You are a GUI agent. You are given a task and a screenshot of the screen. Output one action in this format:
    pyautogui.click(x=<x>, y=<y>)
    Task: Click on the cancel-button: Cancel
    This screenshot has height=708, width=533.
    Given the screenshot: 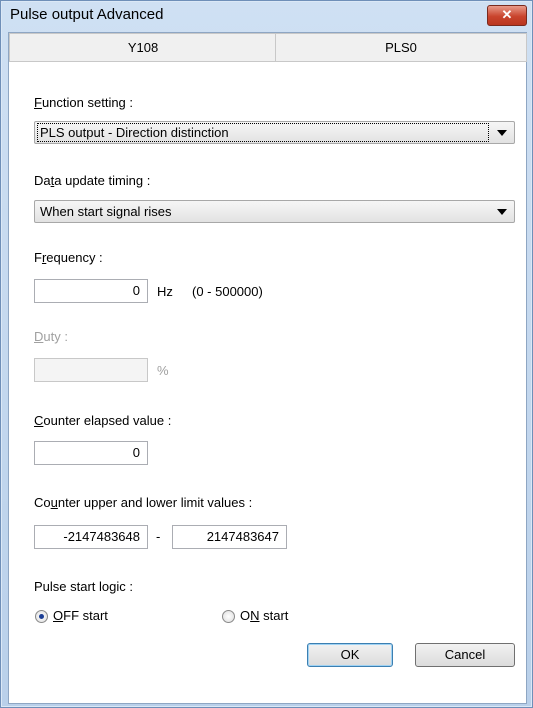 What is the action you would take?
    pyautogui.click(x=465, y=655)
    